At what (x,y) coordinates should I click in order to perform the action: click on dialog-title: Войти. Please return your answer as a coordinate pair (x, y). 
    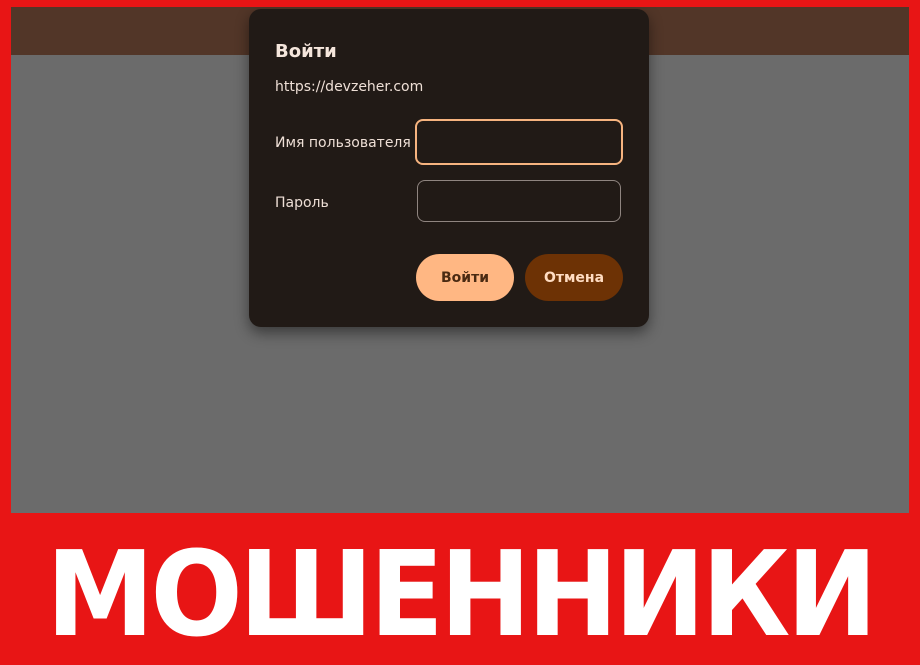
    Looking at the image, I should click on (306, 51).